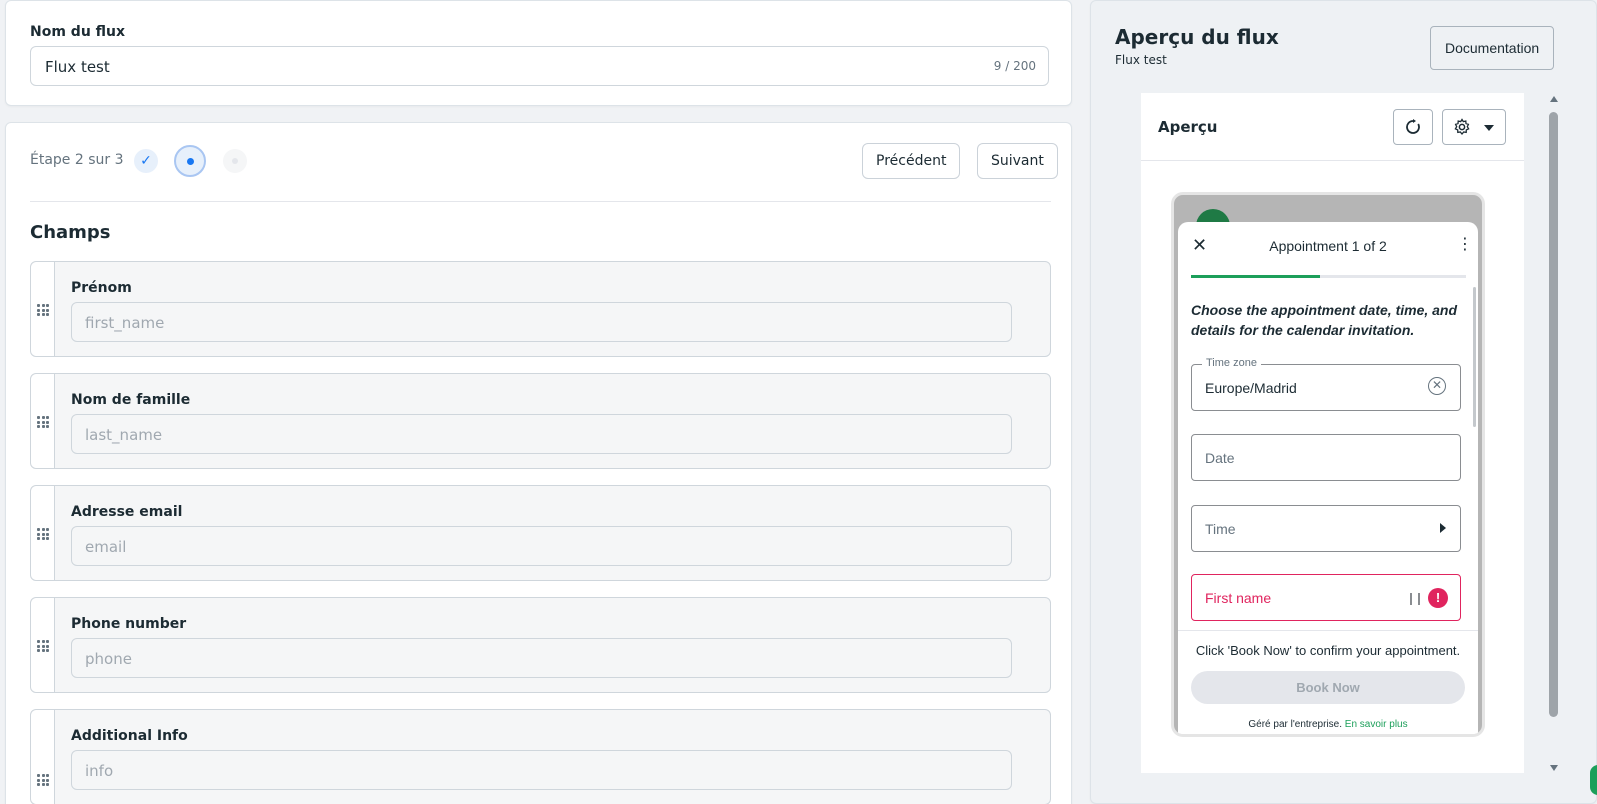  I want to click on field-label: Adresse email, so click(127, 512).